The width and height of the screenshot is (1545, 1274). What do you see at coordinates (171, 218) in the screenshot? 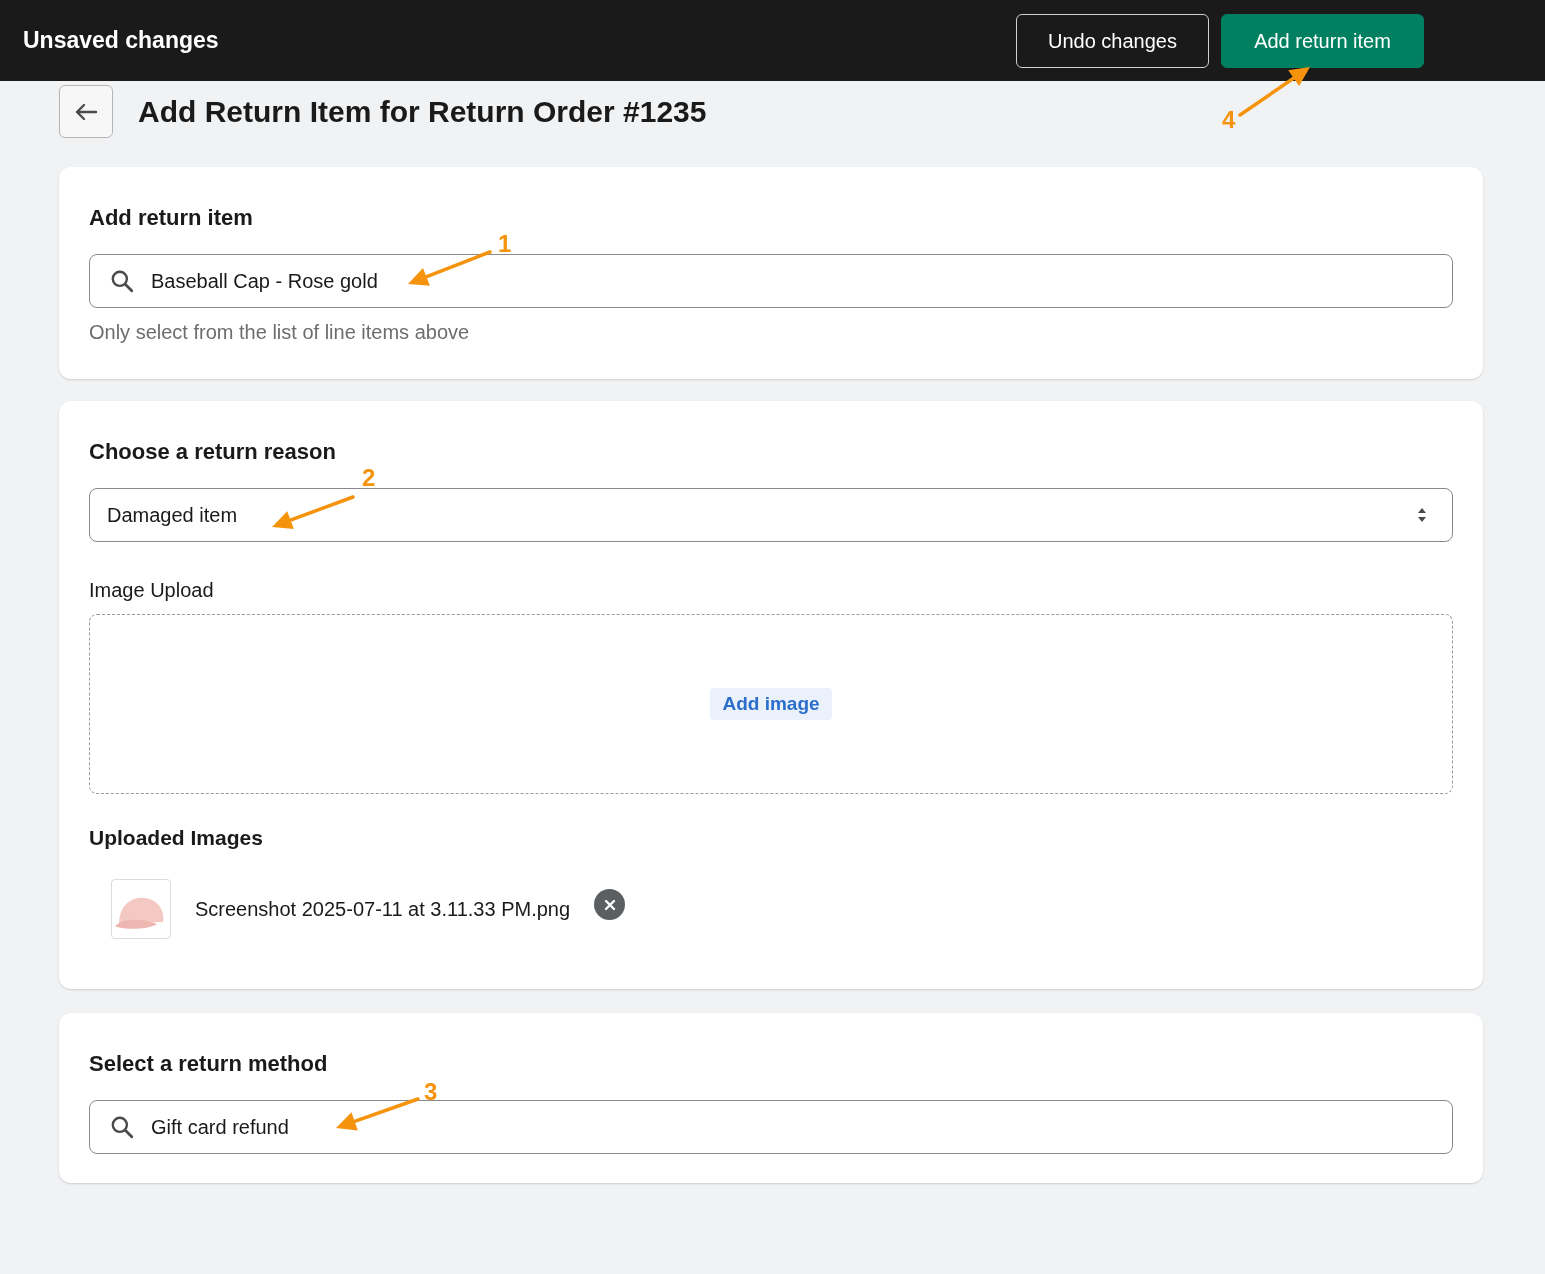
I see `card-title: Add return item` at bounding box center [171, 218].